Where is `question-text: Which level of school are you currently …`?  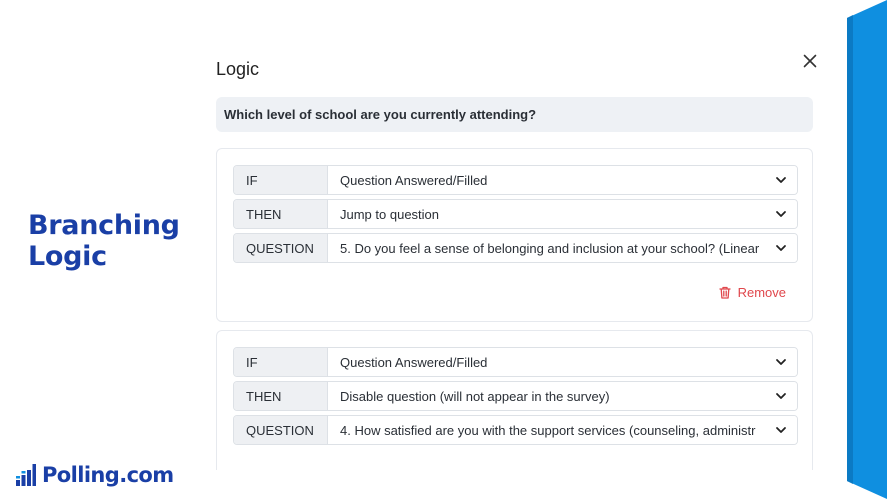
question-text: Which level of school are you currently … is located at coordinates (380, 114).